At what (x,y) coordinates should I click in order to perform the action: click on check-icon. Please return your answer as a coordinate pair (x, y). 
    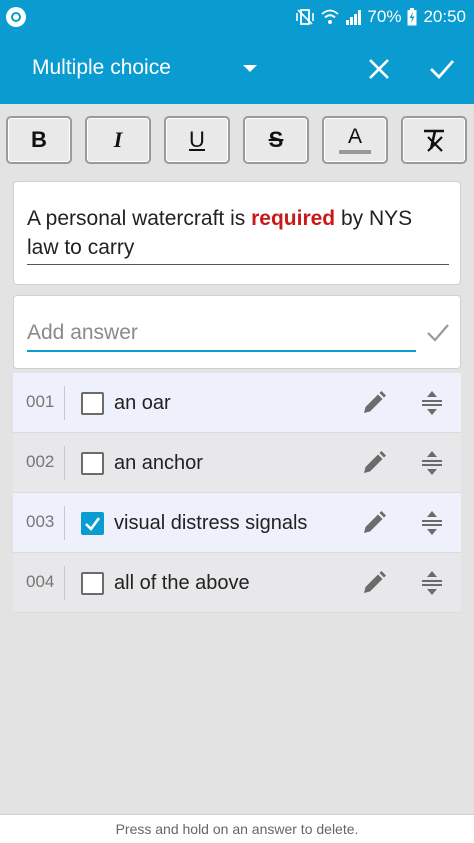
    Looking at the image, I should click on (442, 69).